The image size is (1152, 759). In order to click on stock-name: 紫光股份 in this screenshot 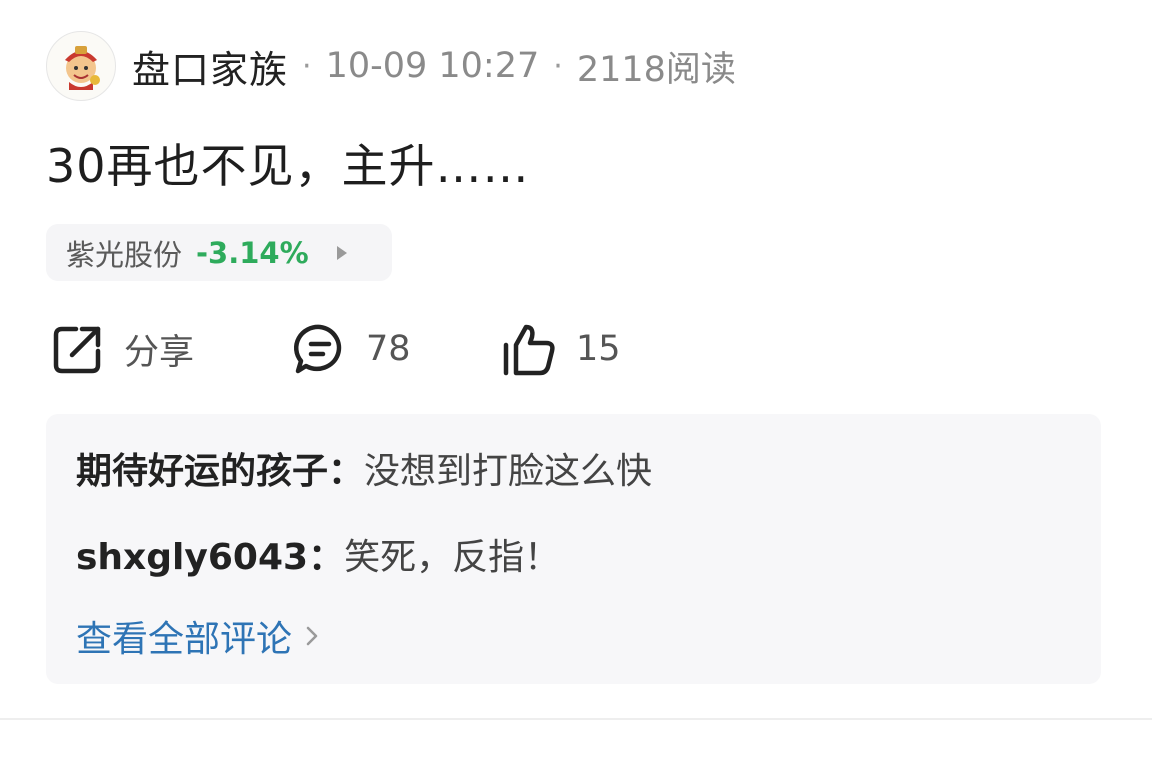, I will do `click(124, 254)`.